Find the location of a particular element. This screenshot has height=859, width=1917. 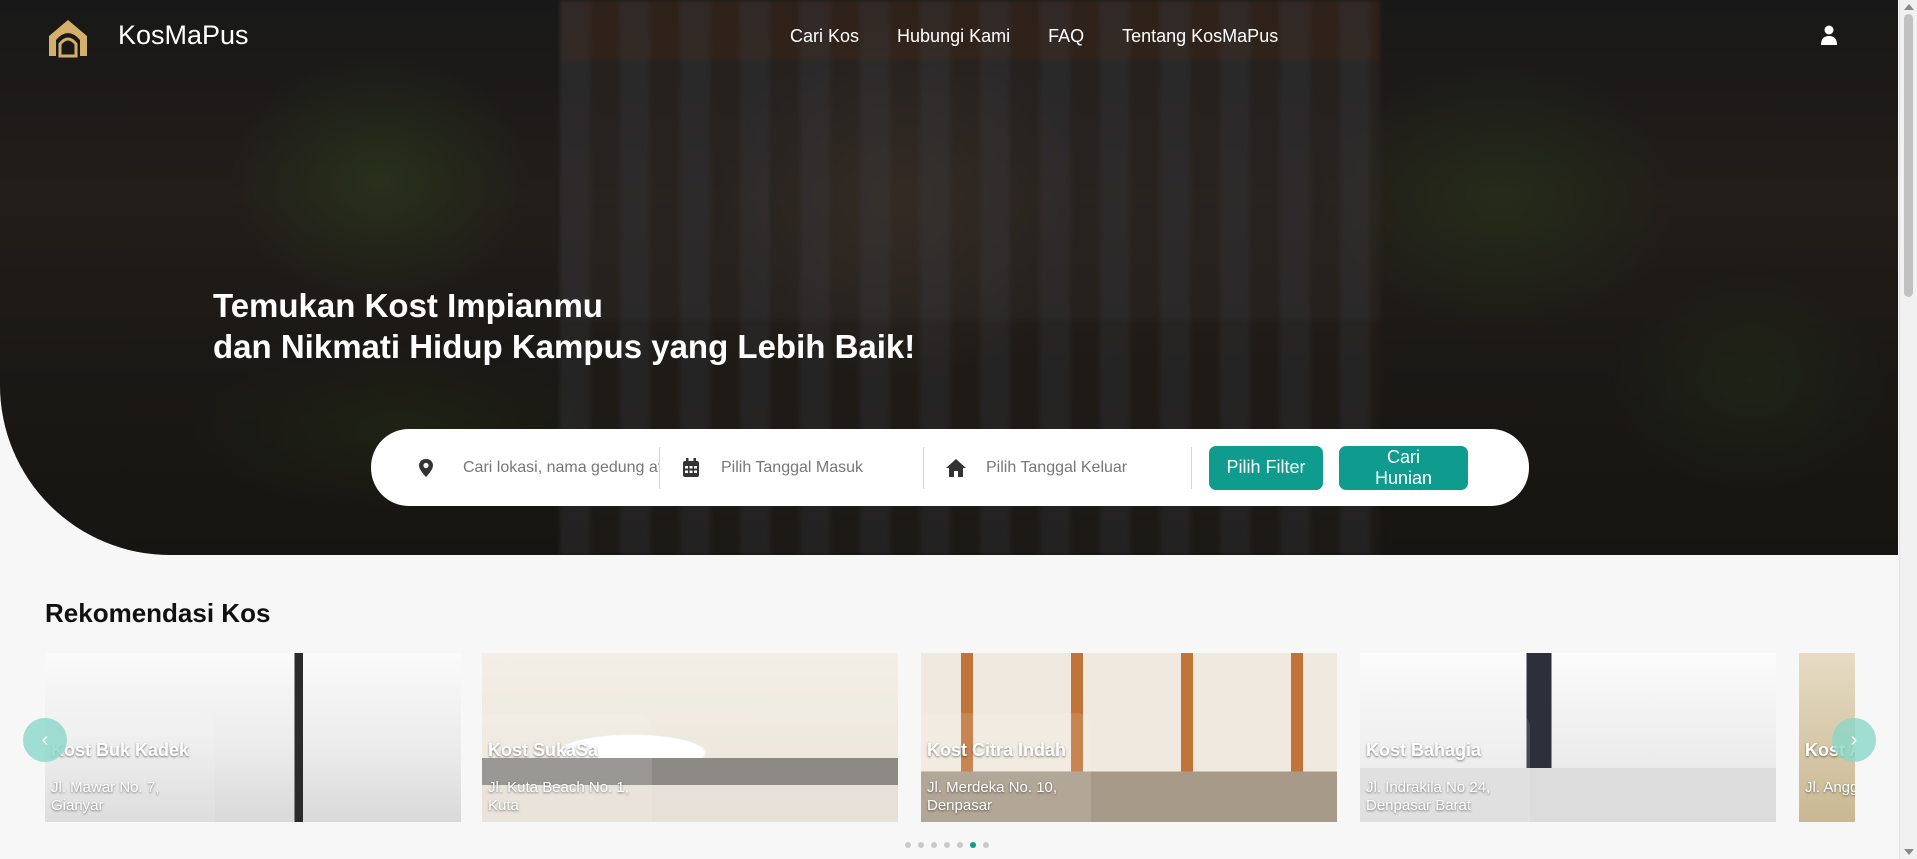

home-icon is located at coordinates (956, 467).